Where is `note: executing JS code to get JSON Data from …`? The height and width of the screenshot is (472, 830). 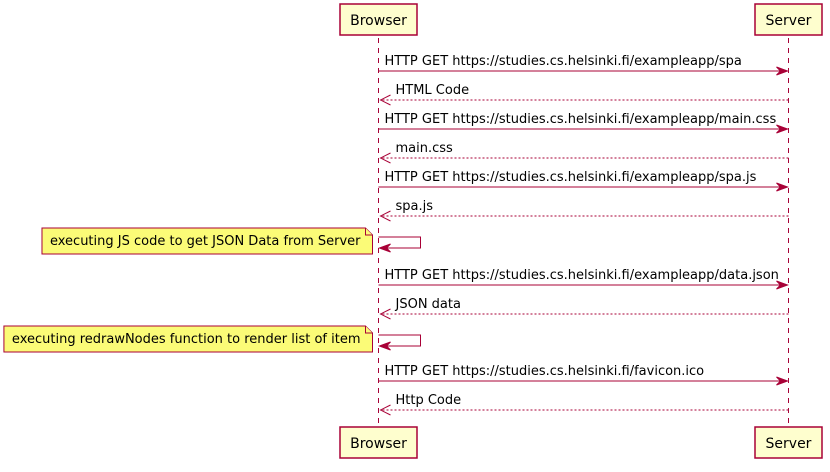
note: executing JS code to get JSON Data from … is located at coordinates (207, 241).